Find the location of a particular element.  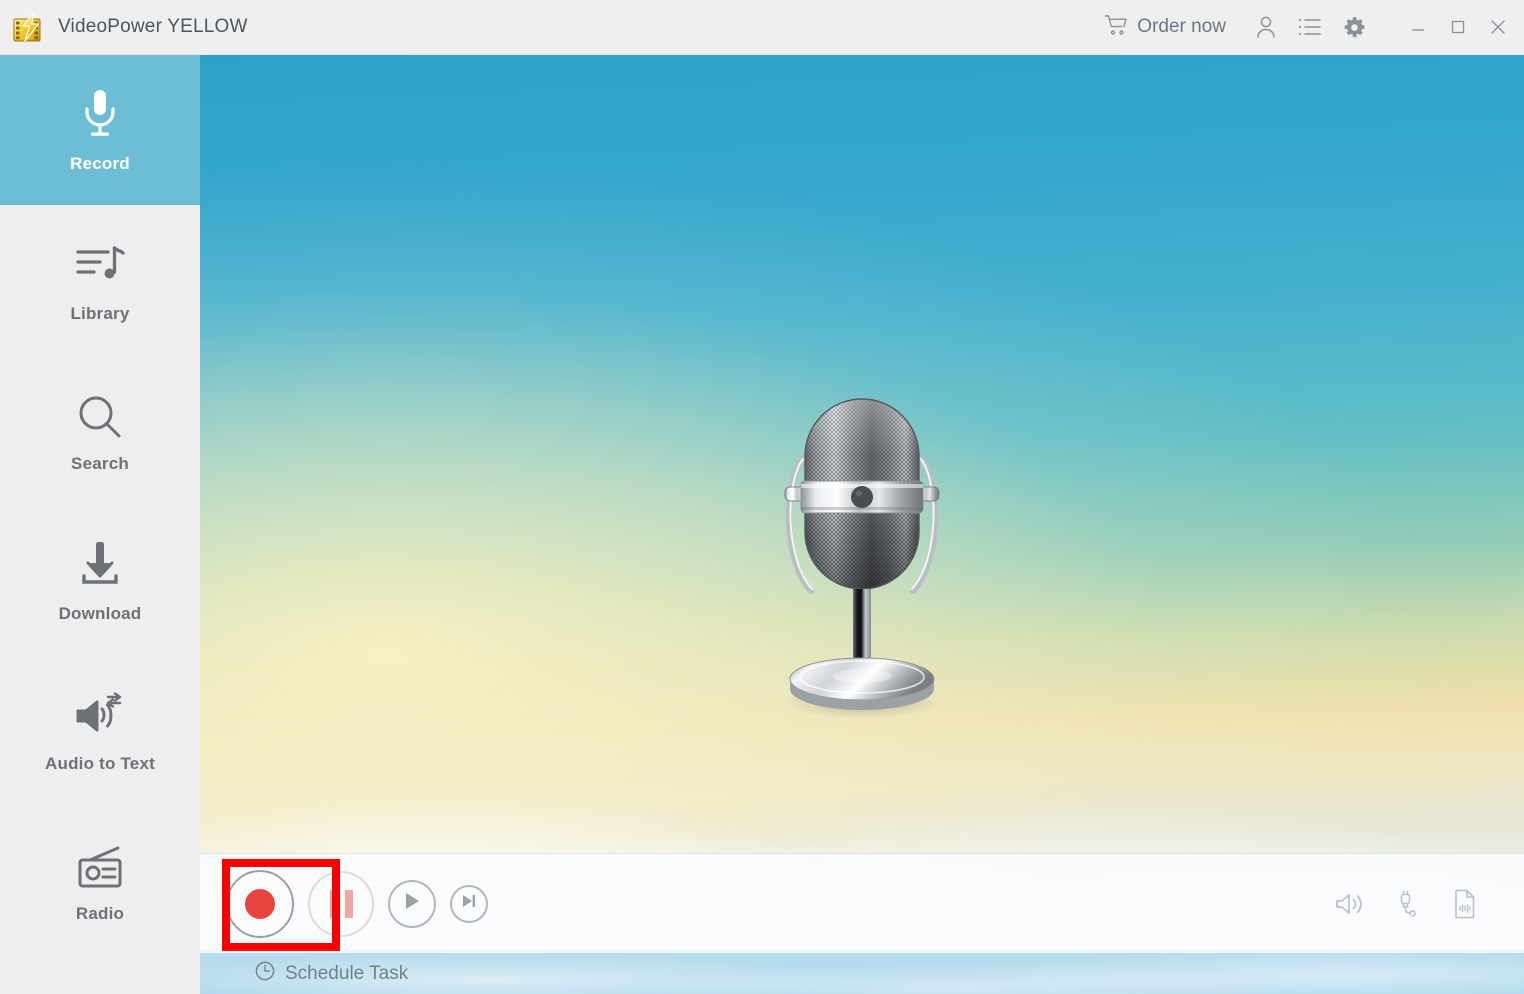

close-button is located at coordinates (1498, 27).